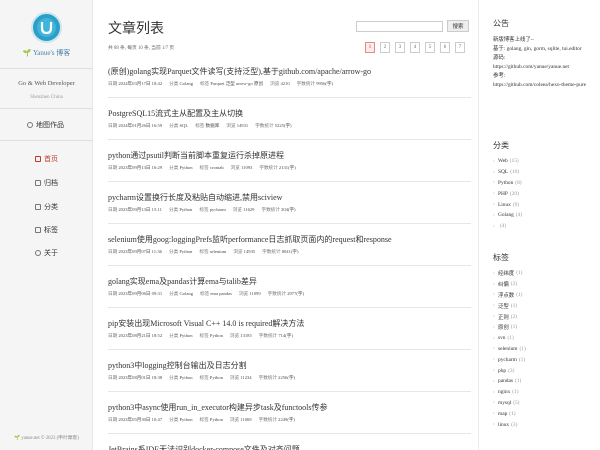  I want to click on tag-item: › 泛型 (1), so click(543, 305).